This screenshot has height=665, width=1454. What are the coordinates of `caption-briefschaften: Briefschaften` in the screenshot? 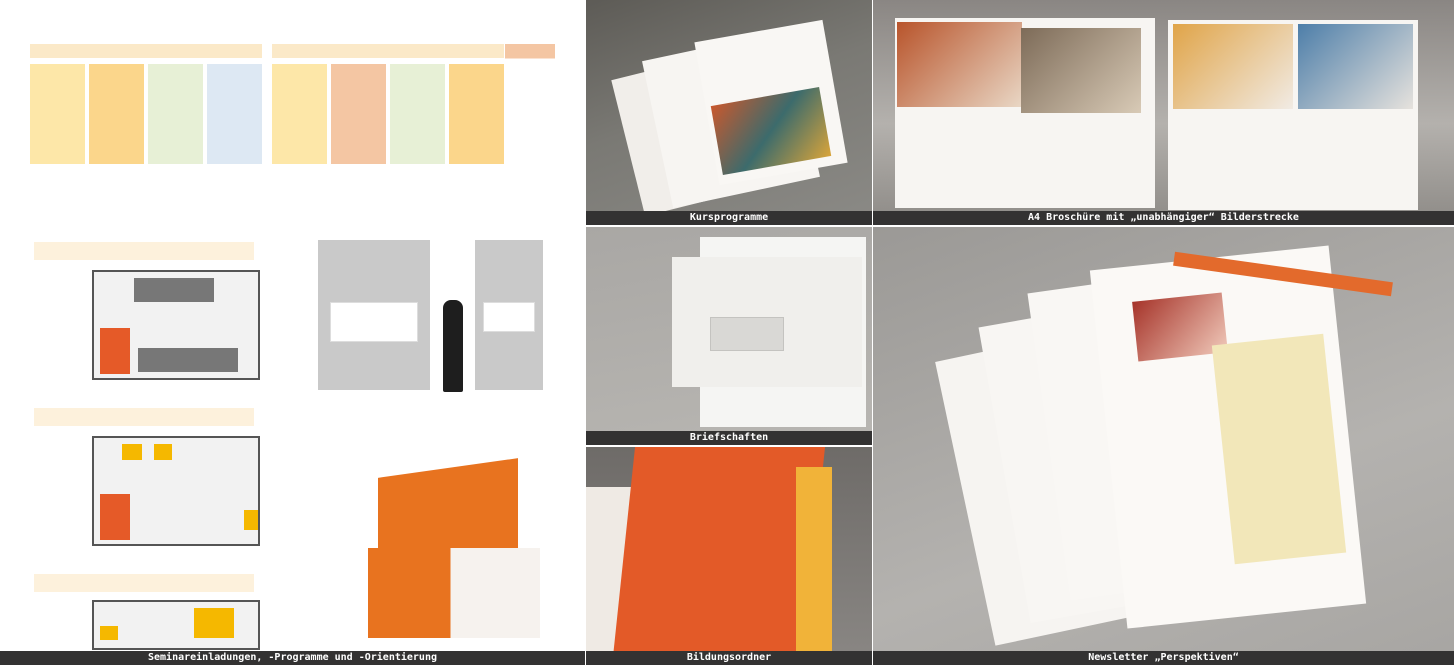 It's located at (729, 438).